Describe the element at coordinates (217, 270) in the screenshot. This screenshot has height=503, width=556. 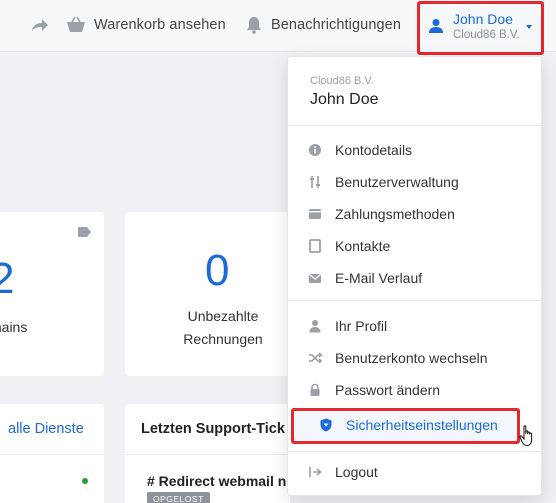
I see `unpaid-invoices-count: 0` at that location.